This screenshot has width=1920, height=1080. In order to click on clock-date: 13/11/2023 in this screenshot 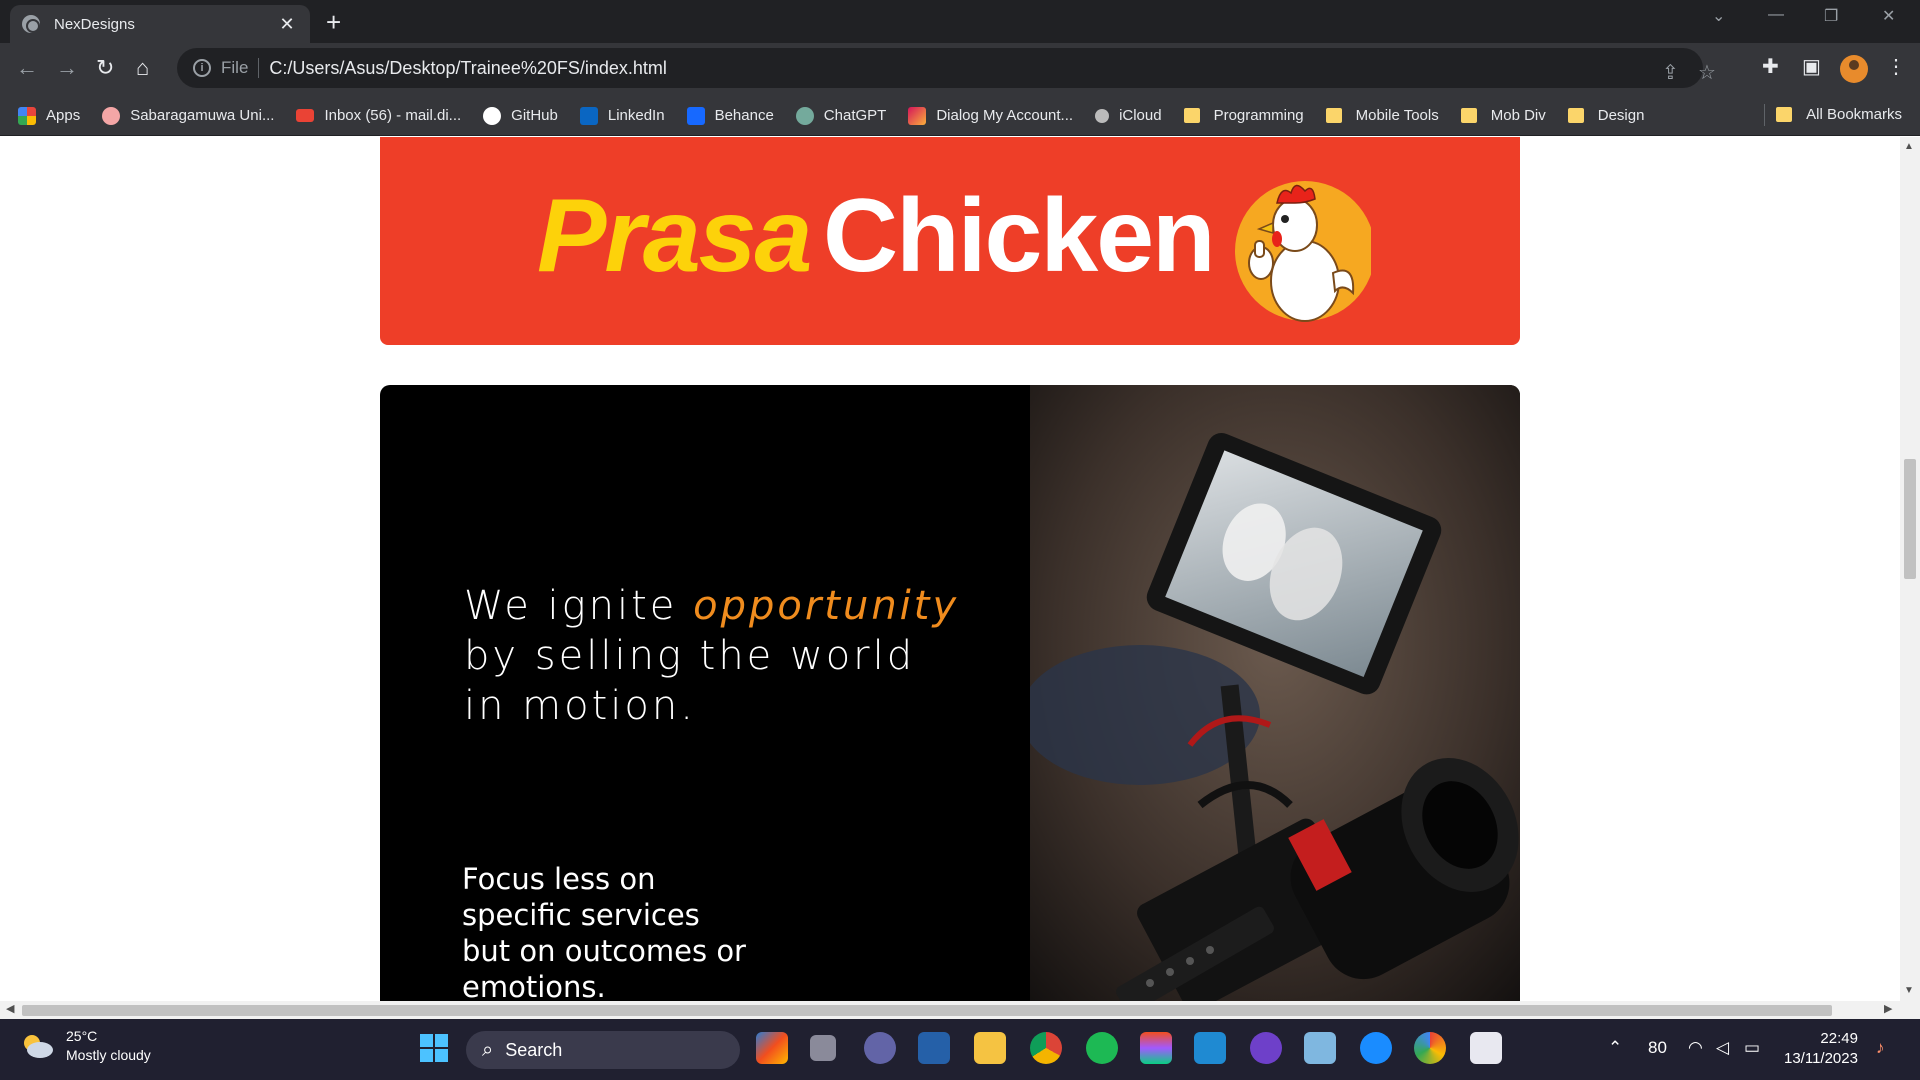, I will do `click(1821, 1058)`.